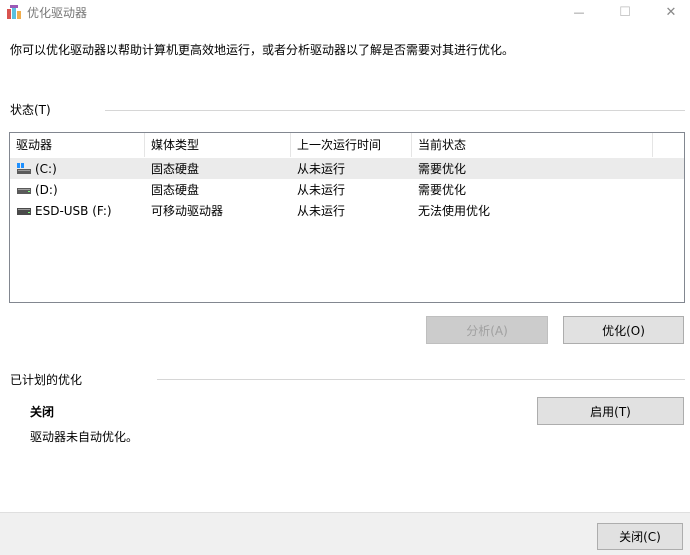 Image resolution: width=690 pixels, height=555 pixels. Describe the element at coordinates (395, 110) in the screenshot. I see `status-divider` at that location.